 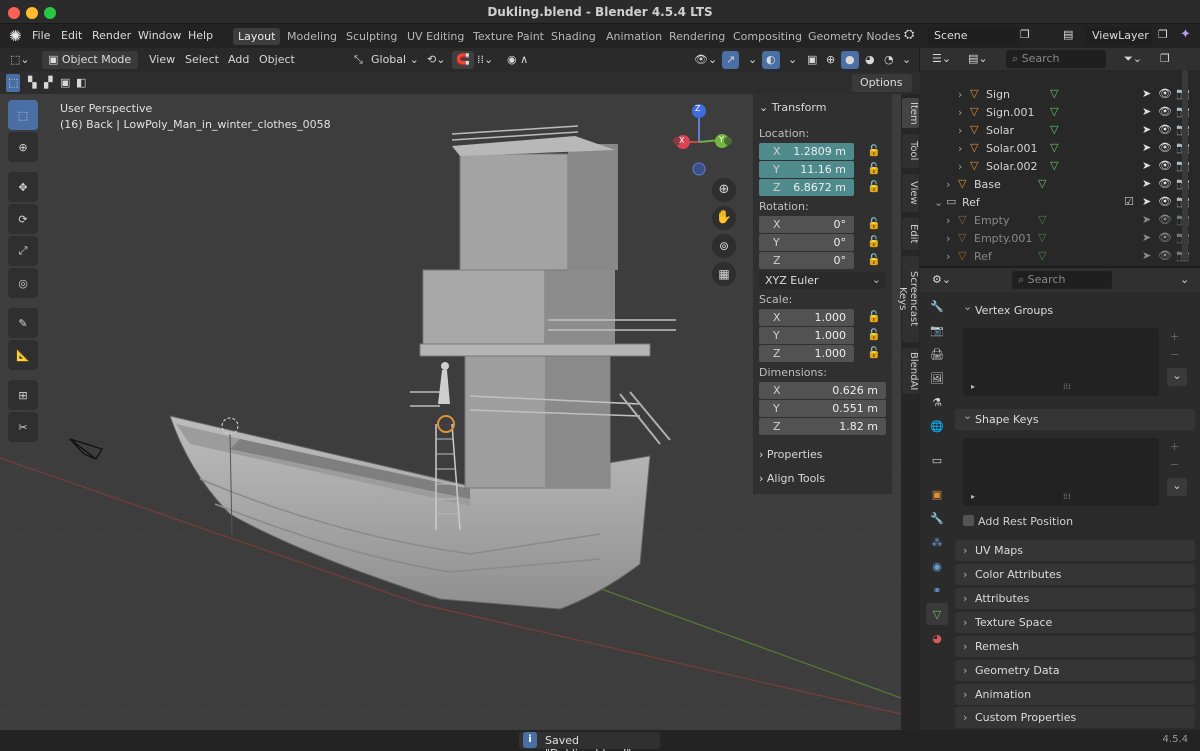 What do you see at coordinates (1075, 550) in the screenshot?
I see `uv-maps-panel: UV Maps` at bounding box center [1075, 550].